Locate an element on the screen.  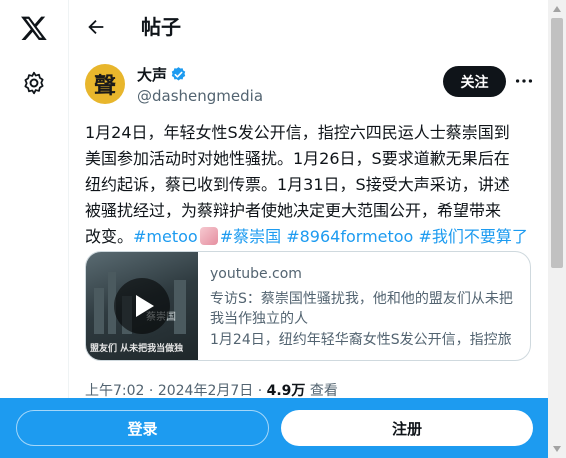
card-domain: youtube.com is located at coordinates (256, 274).